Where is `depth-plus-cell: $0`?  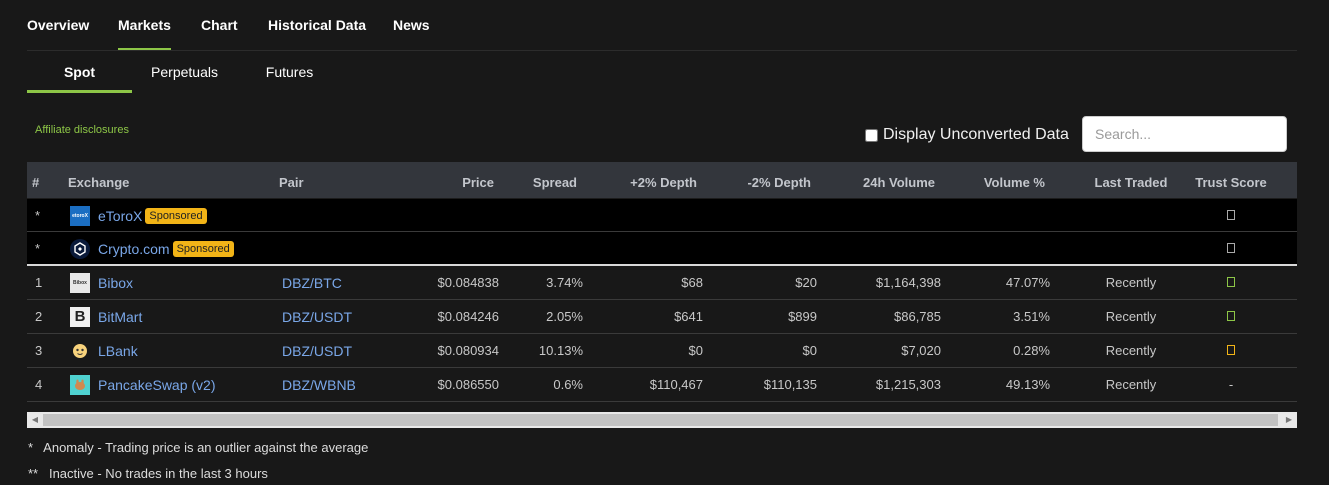 depth-plus-cell: $0 is located at coordinates (695, 350).